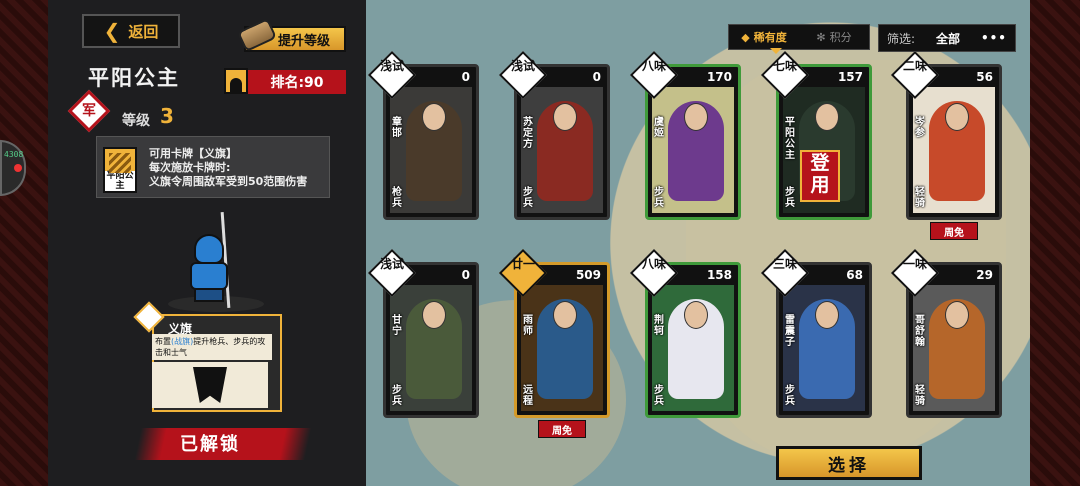  I want to click on deployed-stamp: 登用, so click(820, 176).